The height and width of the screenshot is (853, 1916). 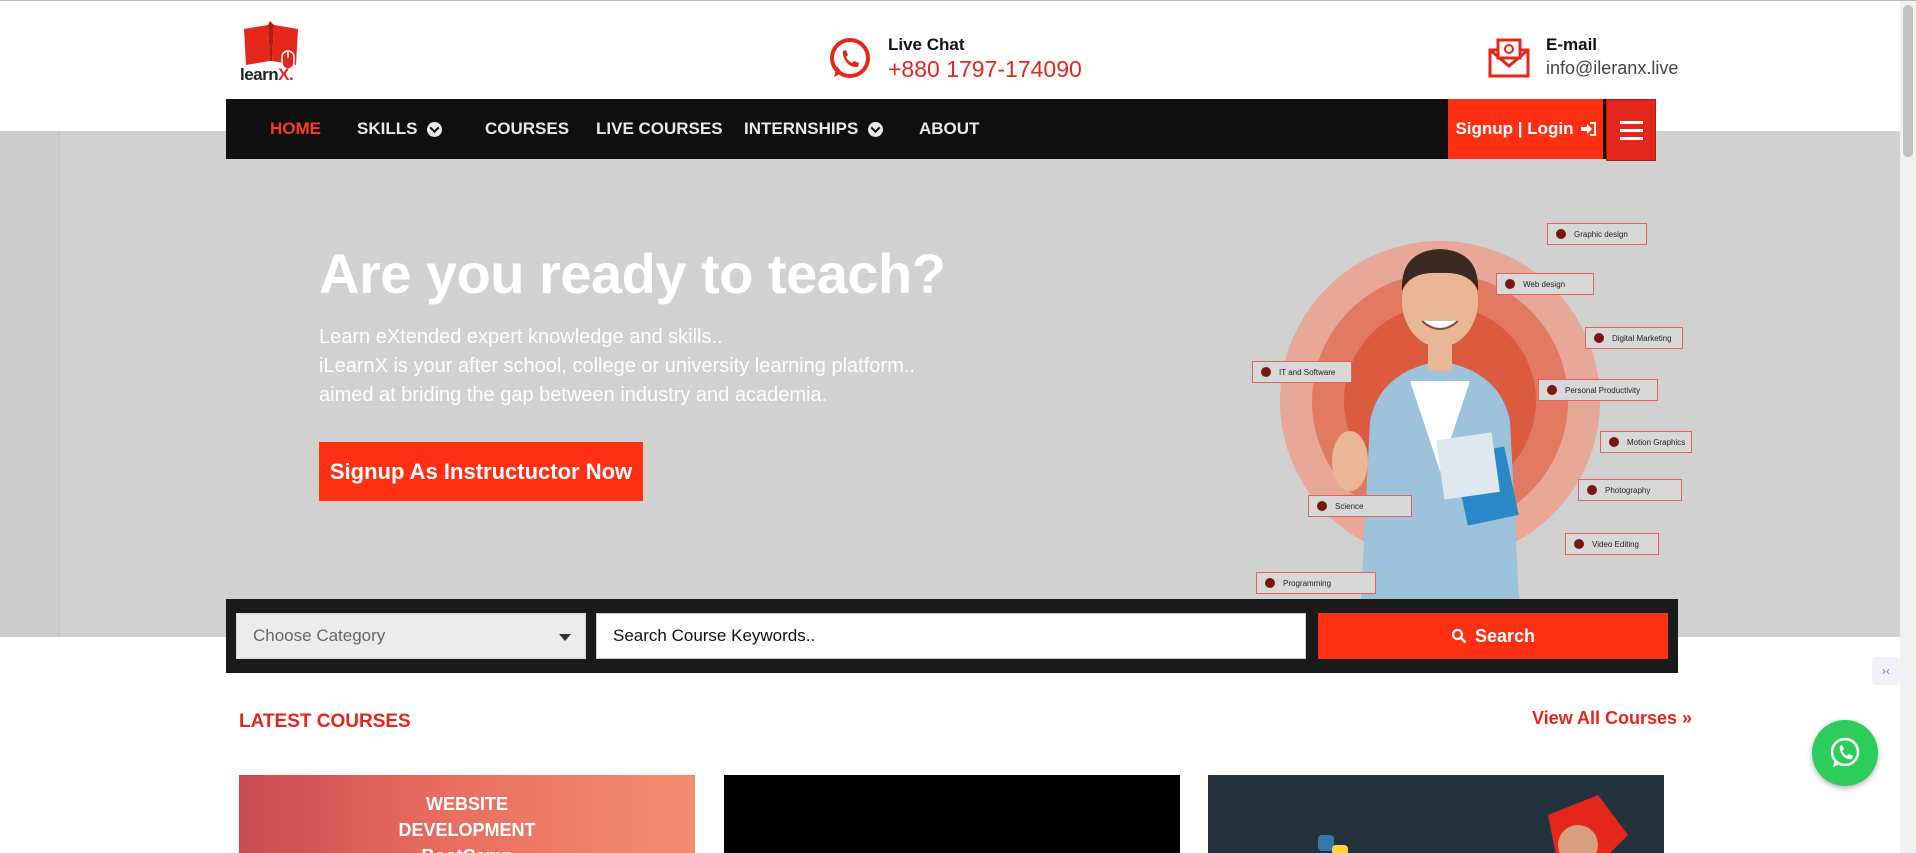 I want to click on hero-tag-web-design: Web design, so click(x=1545, y=284).